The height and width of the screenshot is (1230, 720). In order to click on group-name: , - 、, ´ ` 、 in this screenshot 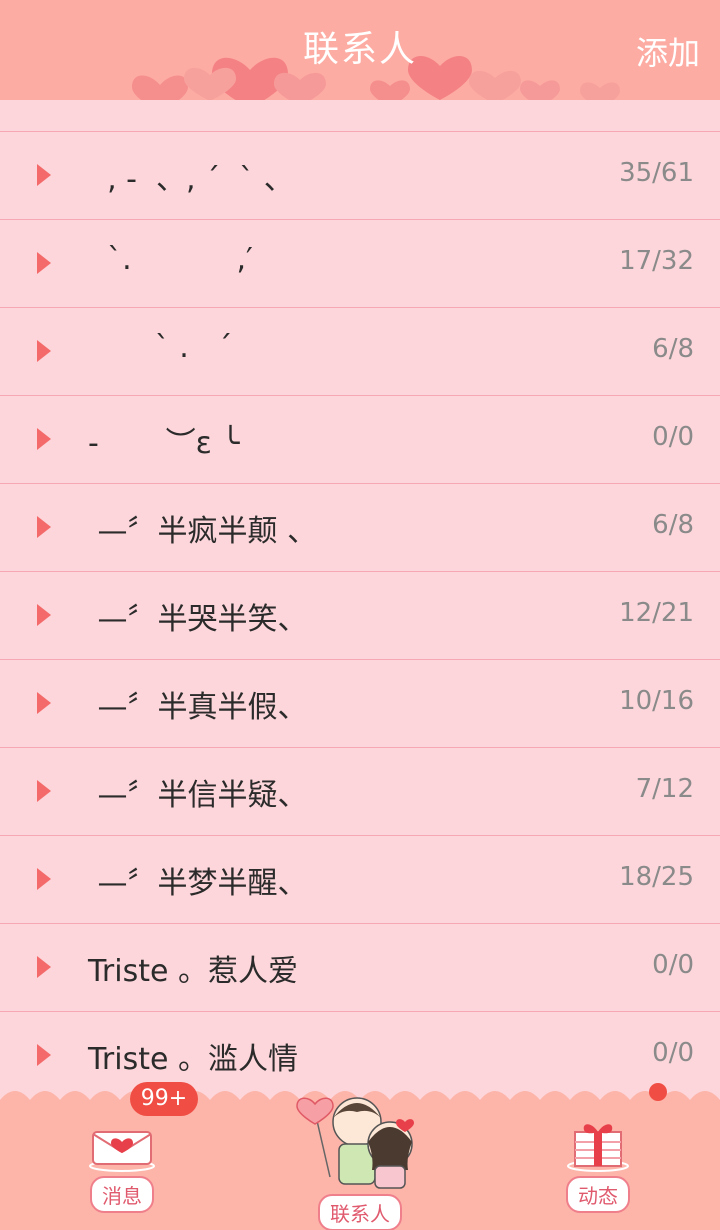, I will do `click(191, 179)`.